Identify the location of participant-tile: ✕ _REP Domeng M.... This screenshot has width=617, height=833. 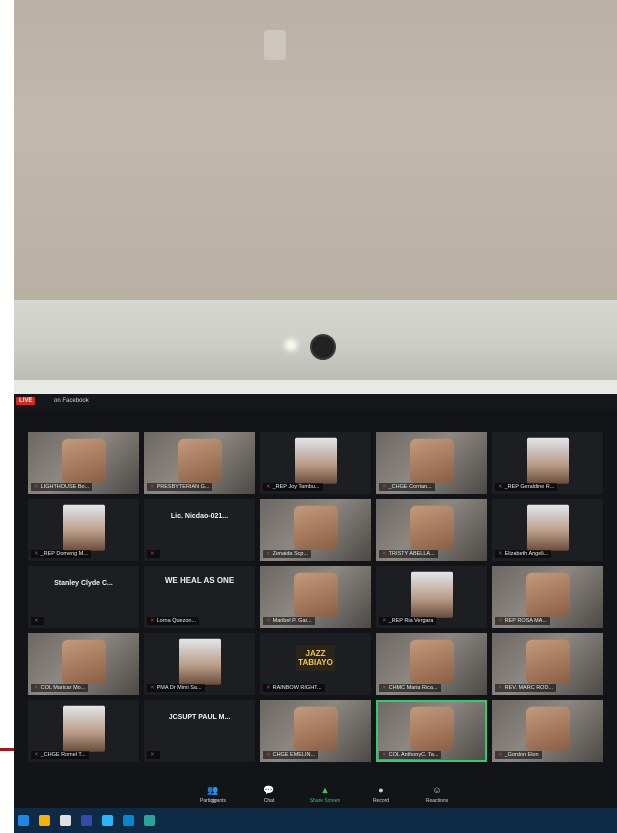
(83, 530).